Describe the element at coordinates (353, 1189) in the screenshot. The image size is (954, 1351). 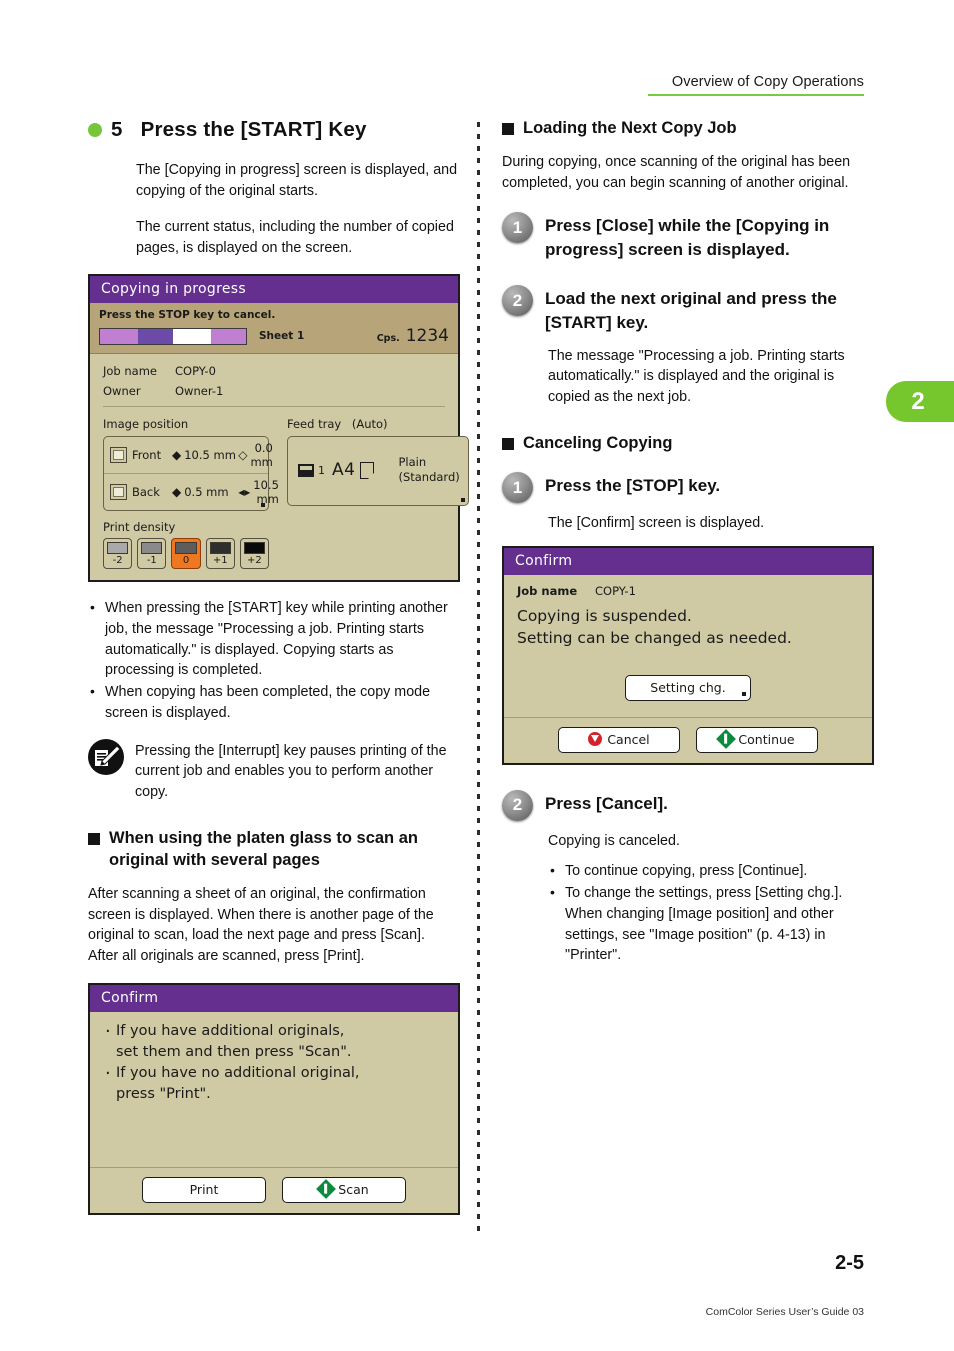
I see `scan-button-label: Scan` at that location.